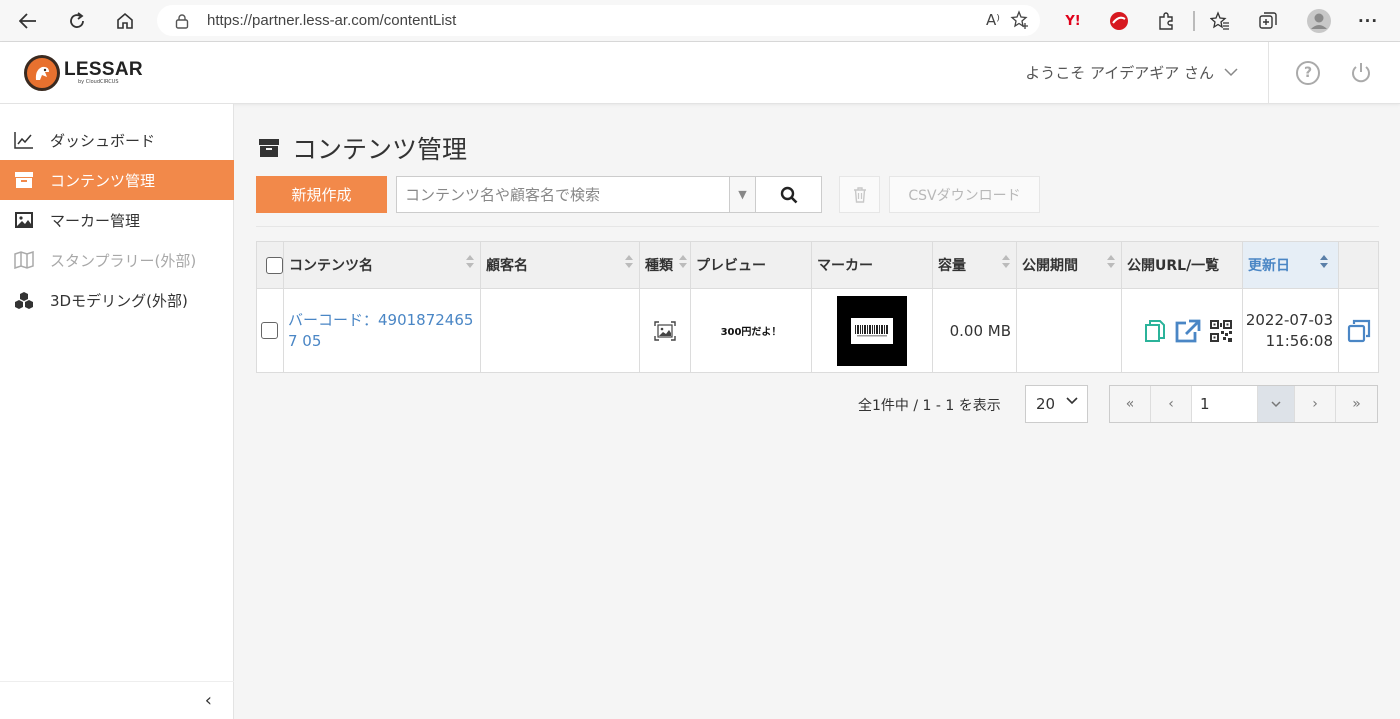 Image resolution: width=1400 pixels, height=719 pixels. Describe the element at coordinates (182, 21) in the screenshot. I see `lock-icon` at that location.